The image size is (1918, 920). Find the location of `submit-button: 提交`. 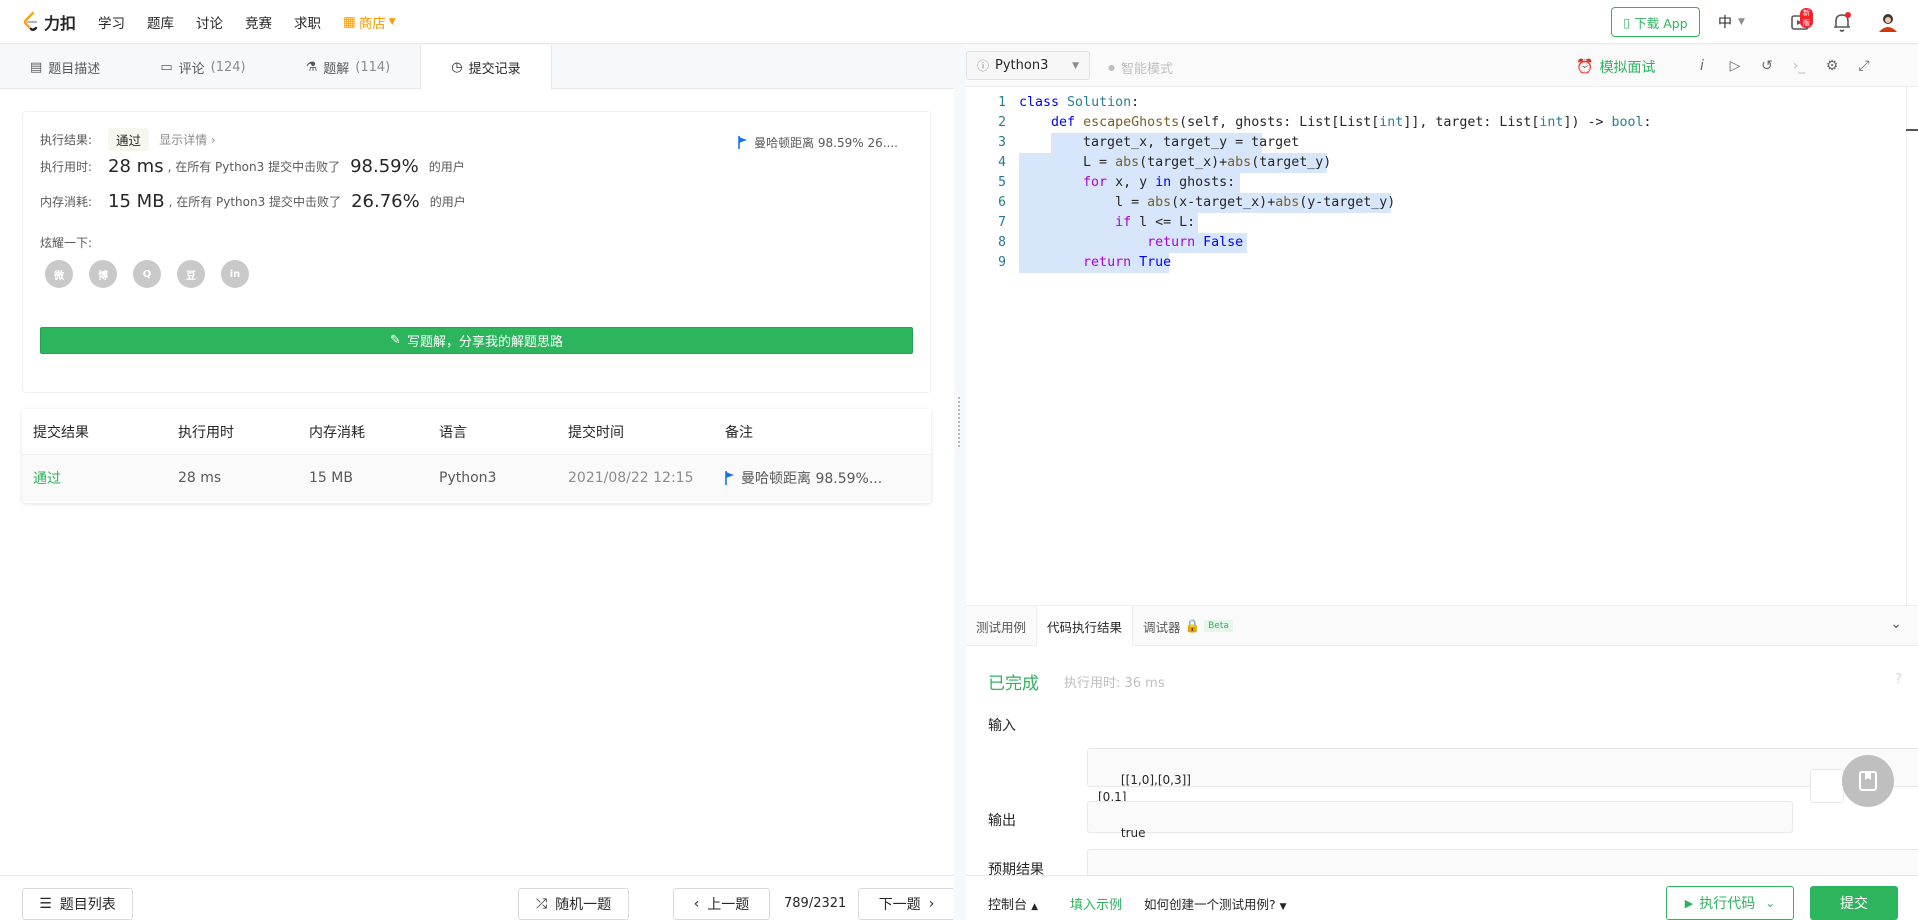

submit-button: 提交 is located at coordinates (1854, 903).